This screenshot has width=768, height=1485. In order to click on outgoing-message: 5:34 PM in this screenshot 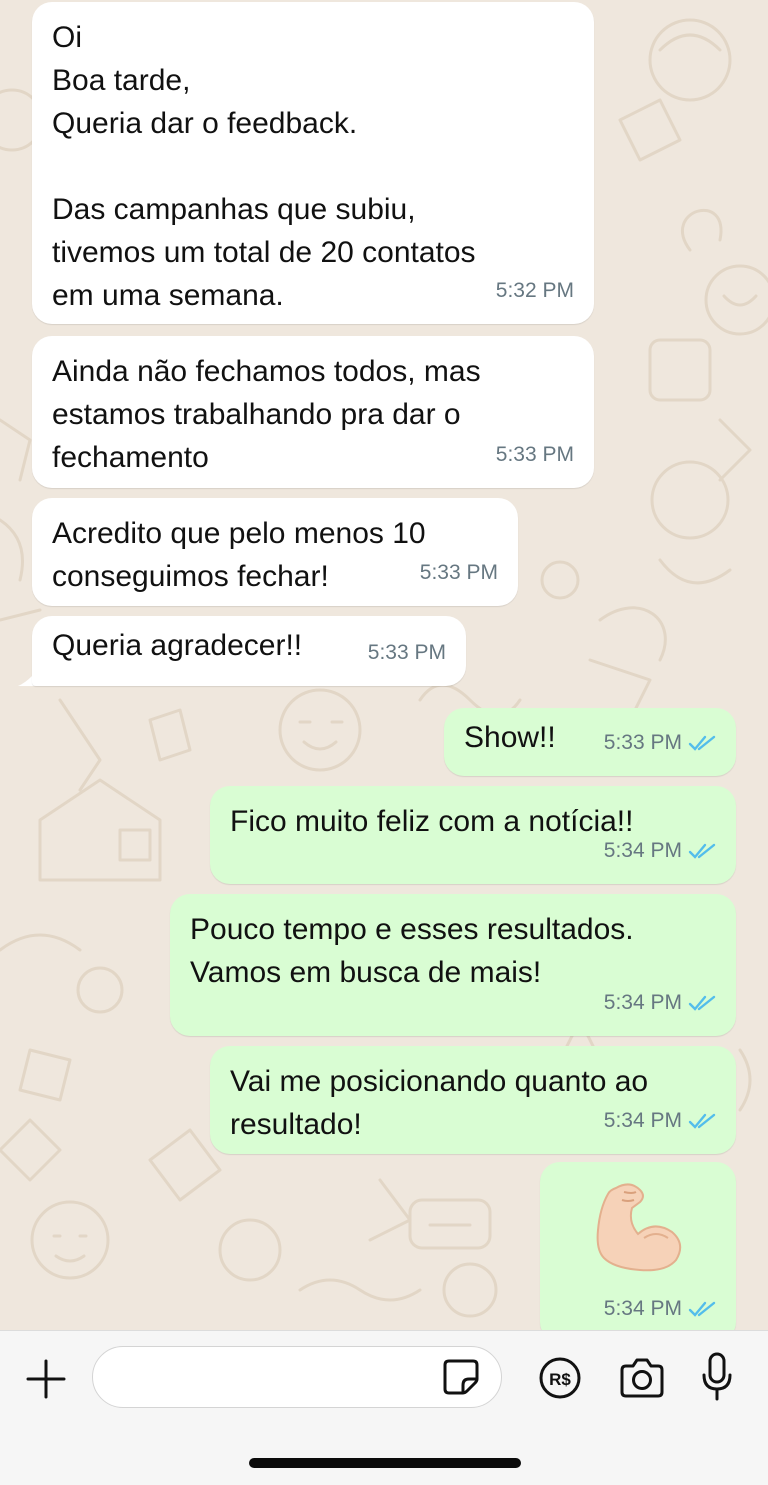, I will do `click(638, 1246)`.